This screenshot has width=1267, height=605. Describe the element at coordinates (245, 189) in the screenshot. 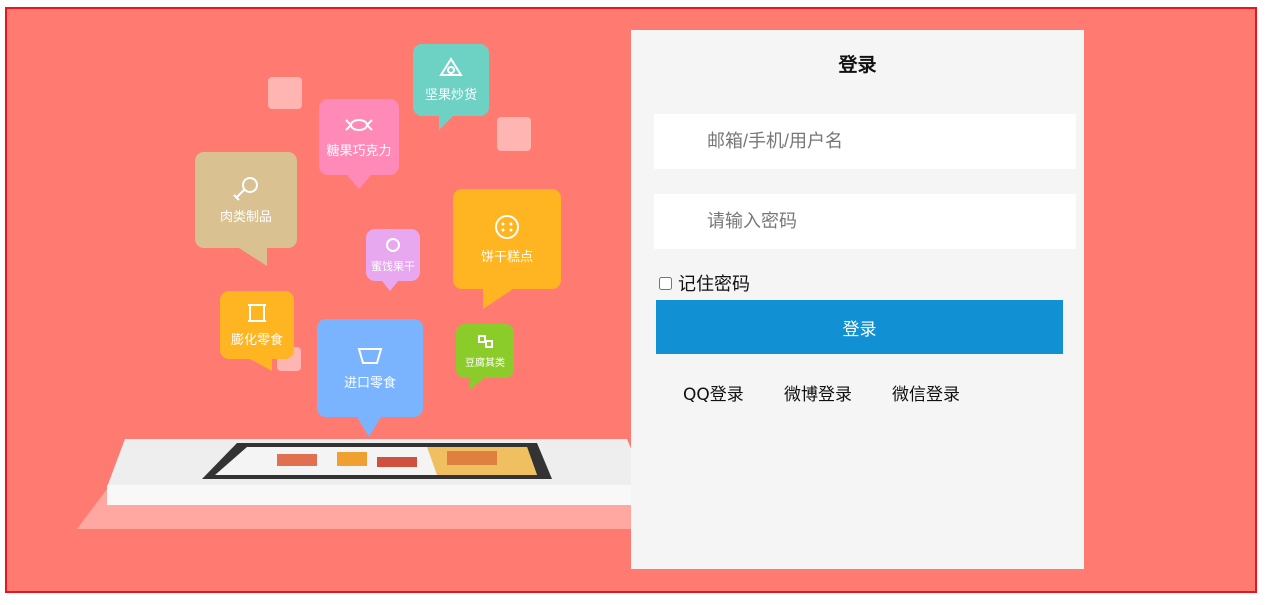

I see `drumstick-icon` at that location.